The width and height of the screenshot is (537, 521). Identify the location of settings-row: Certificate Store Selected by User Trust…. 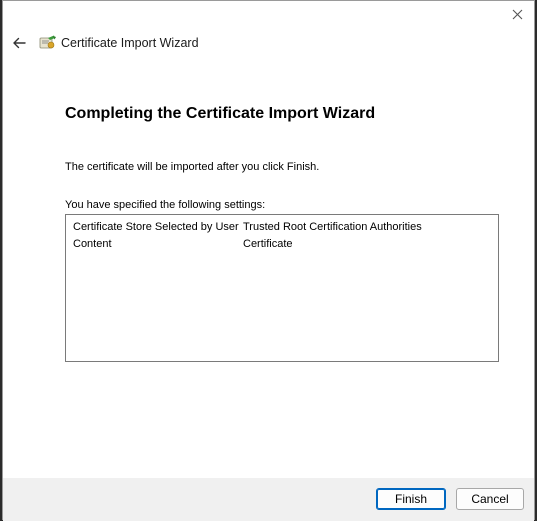
(282, 227).